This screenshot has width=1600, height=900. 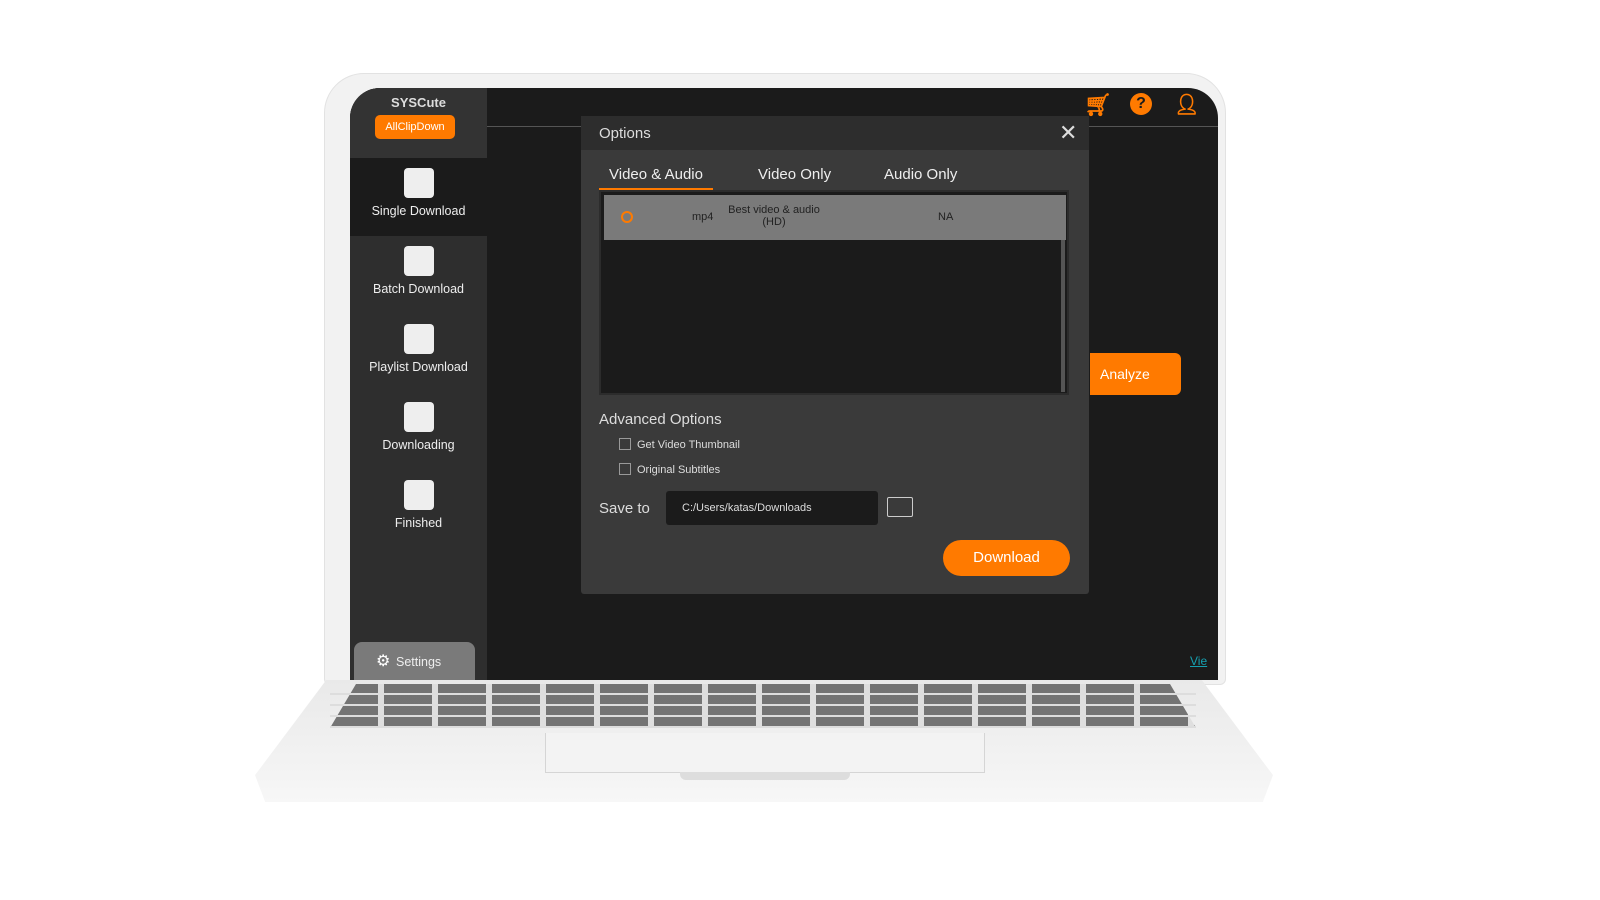 I want to click on folder-icon, so click(x=900, y=507).